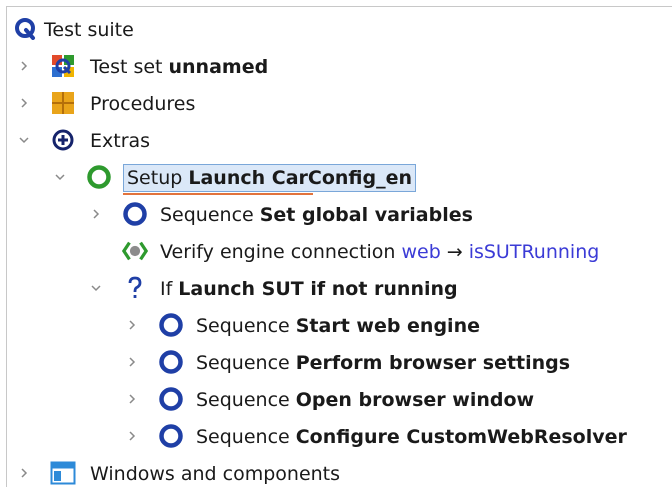 The height and width of the screenshot is (492, 672). Describe the element at coordinates (63, 140) in the screenshot. I see `extras-plus-icon` at that location.